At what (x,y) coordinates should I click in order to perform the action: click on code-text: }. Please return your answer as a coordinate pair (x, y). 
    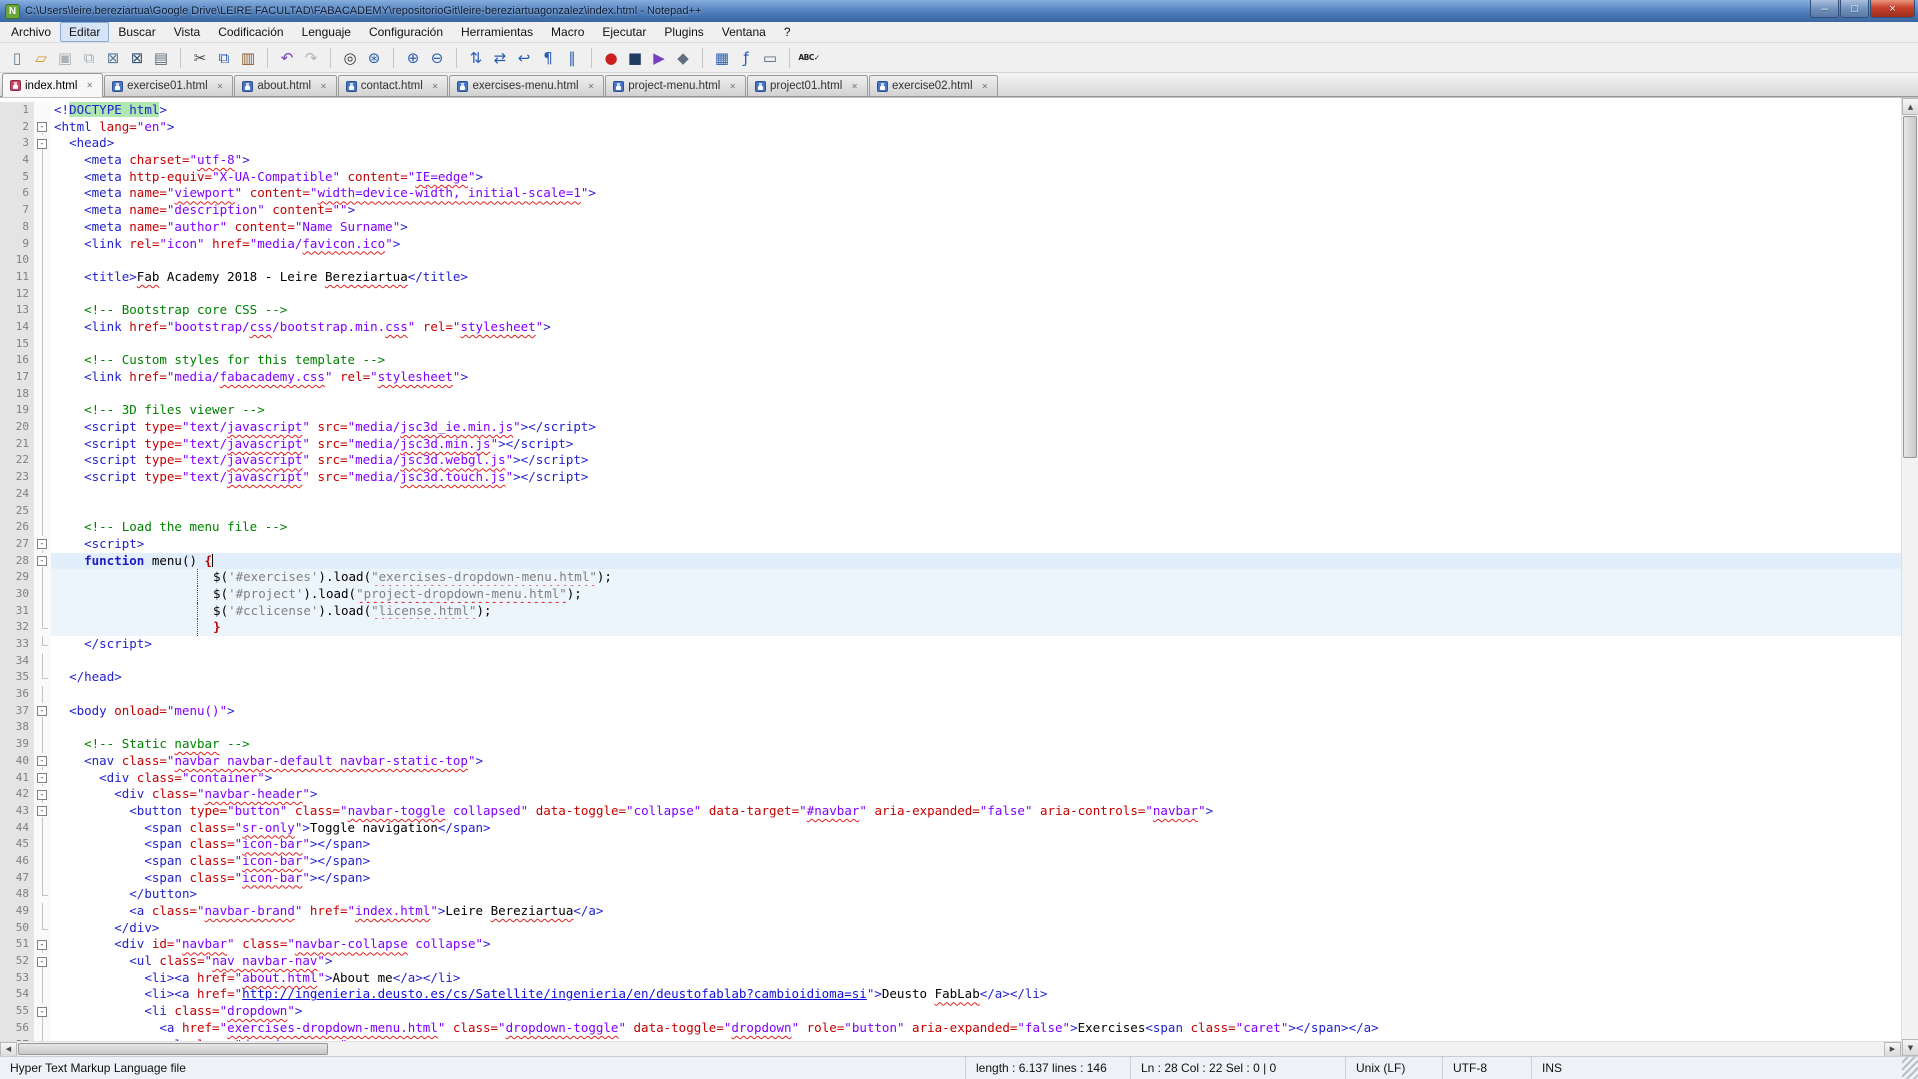
    Looking at the image, I should click on (976, 627).